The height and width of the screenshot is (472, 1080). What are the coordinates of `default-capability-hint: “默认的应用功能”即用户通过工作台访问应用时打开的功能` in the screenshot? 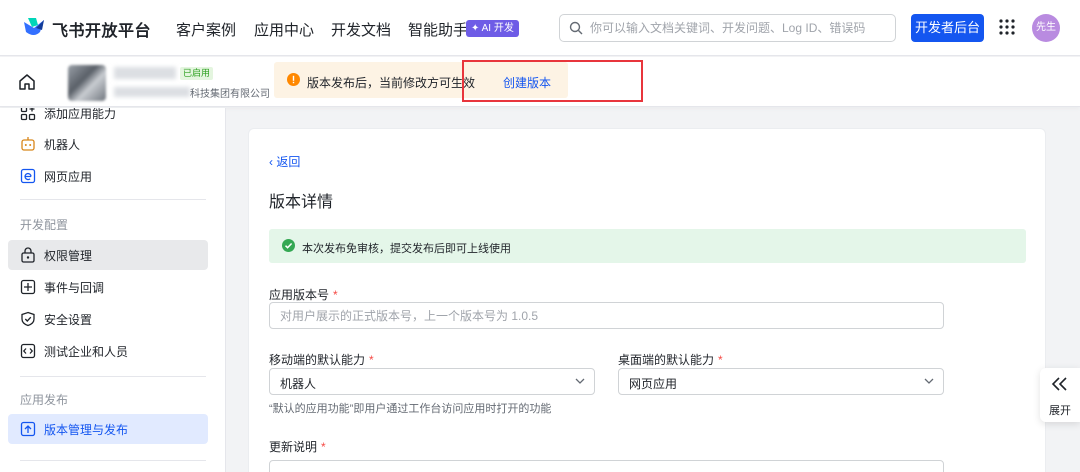 It's located at (410, 409).